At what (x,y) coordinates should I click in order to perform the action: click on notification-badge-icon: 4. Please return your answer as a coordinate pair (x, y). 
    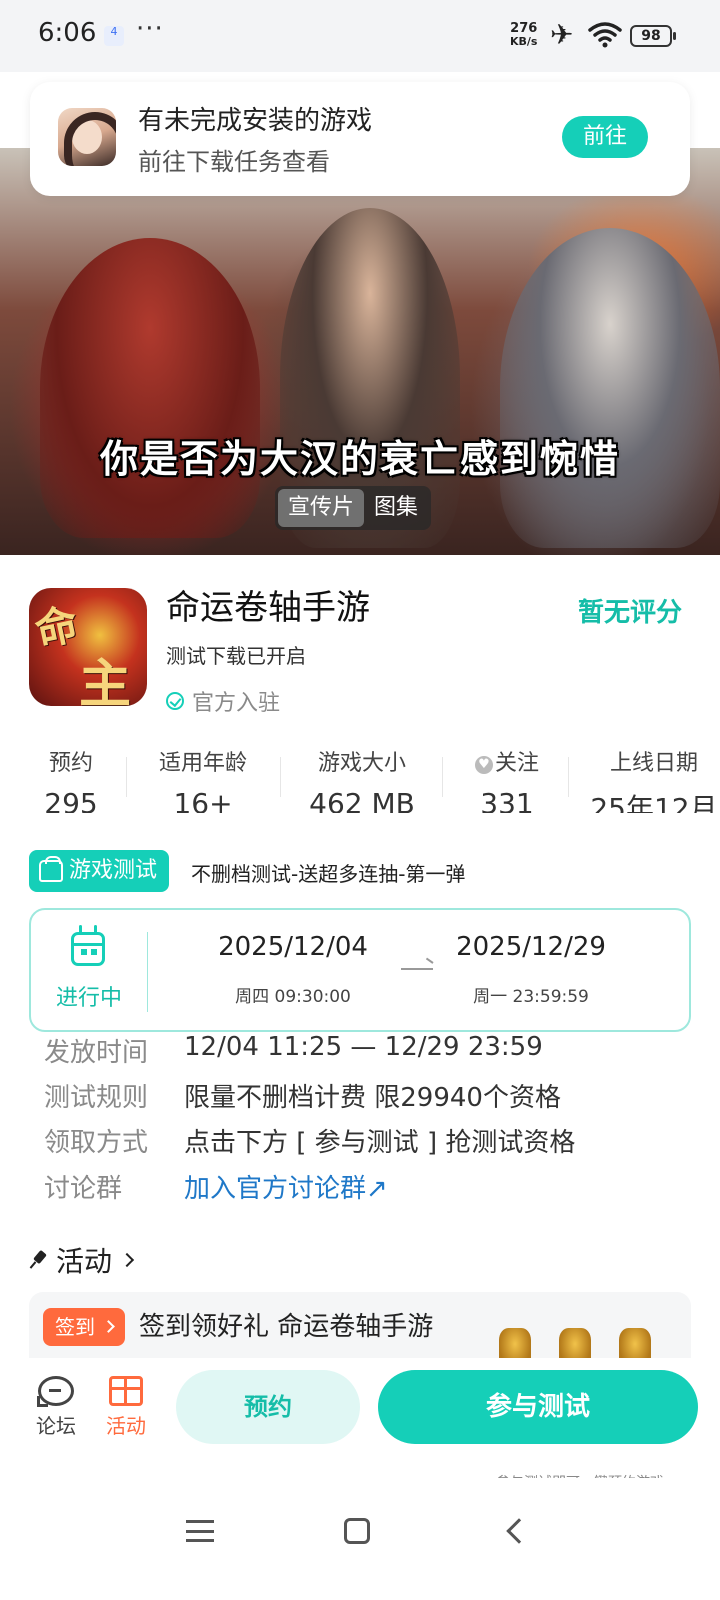
    Looking at the image, I should click on (114, 36).